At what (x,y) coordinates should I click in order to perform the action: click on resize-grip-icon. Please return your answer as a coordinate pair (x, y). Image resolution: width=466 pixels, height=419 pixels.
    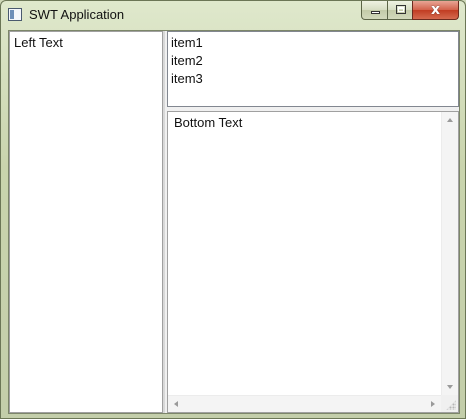
    Looking at the image, I should click on (451, 405).